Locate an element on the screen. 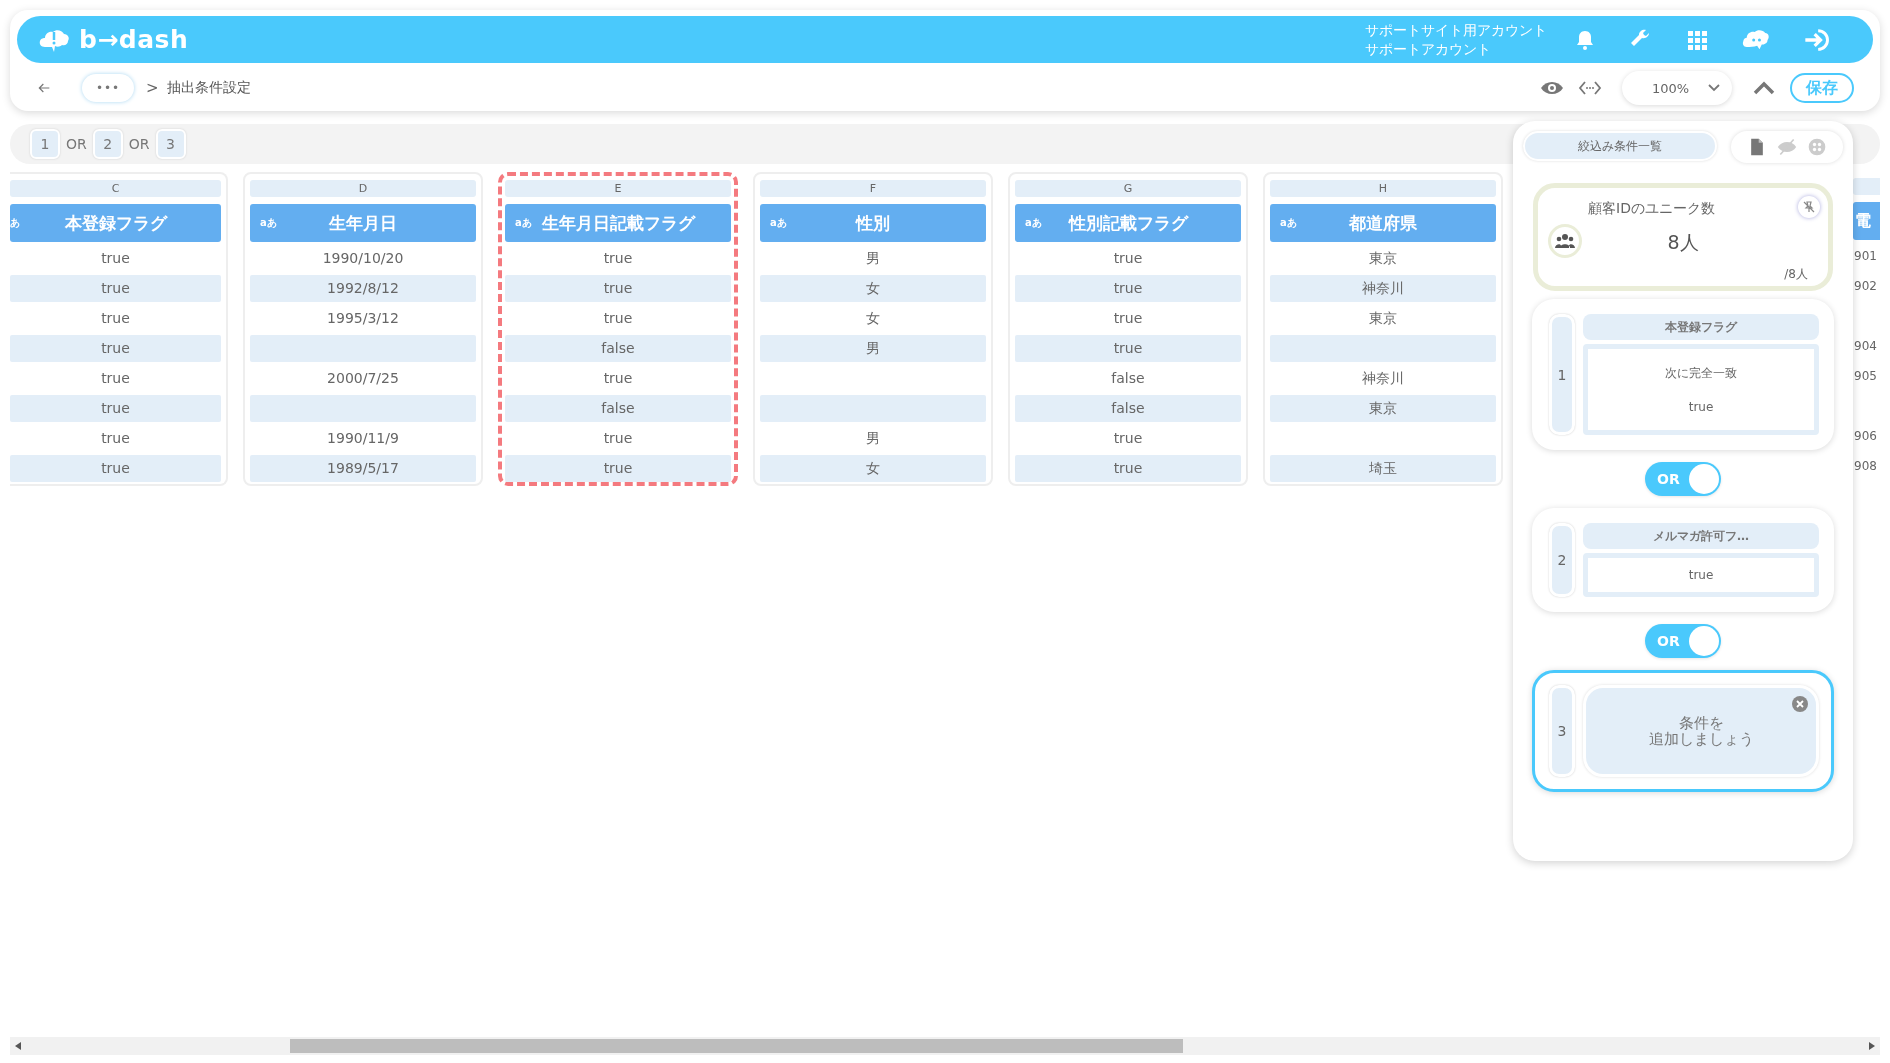 This screenshot has width=1890, height=1063. table-cell: 男 is located at coordinates (873, 348).